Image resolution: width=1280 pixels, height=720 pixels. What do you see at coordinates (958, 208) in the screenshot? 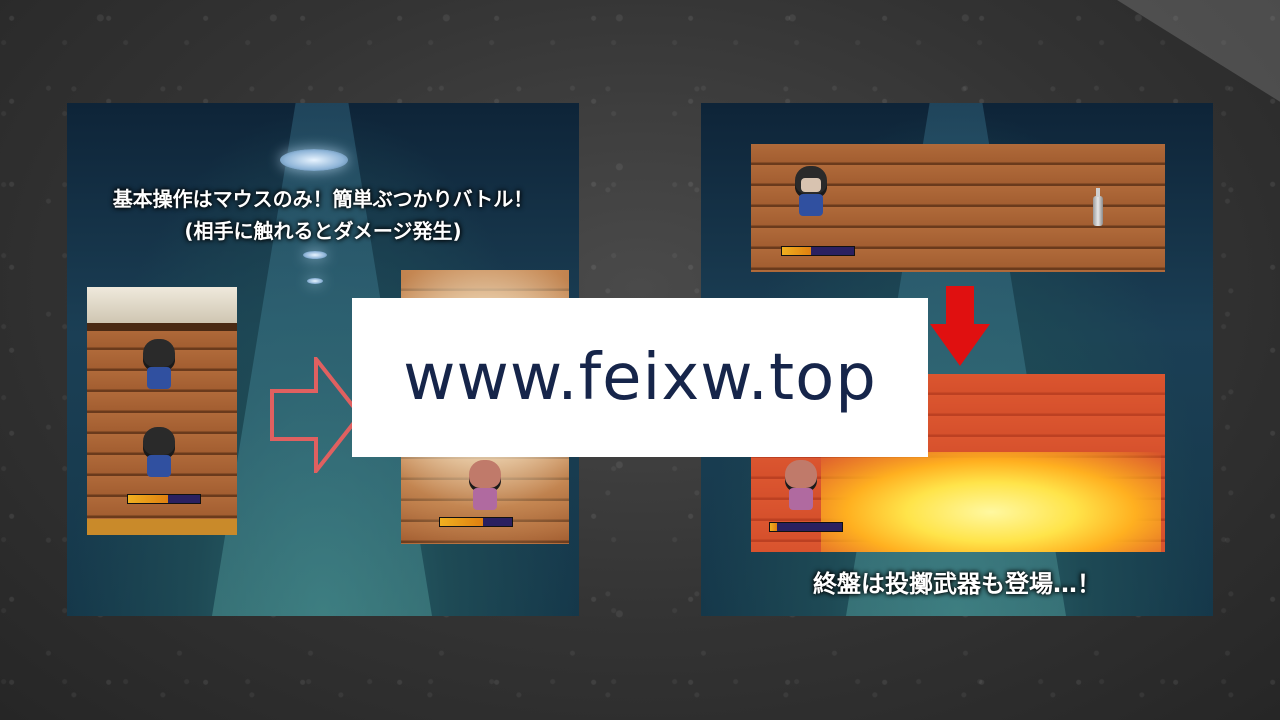
I see `scene-throw-weapon` at bounding box center [958, 208].